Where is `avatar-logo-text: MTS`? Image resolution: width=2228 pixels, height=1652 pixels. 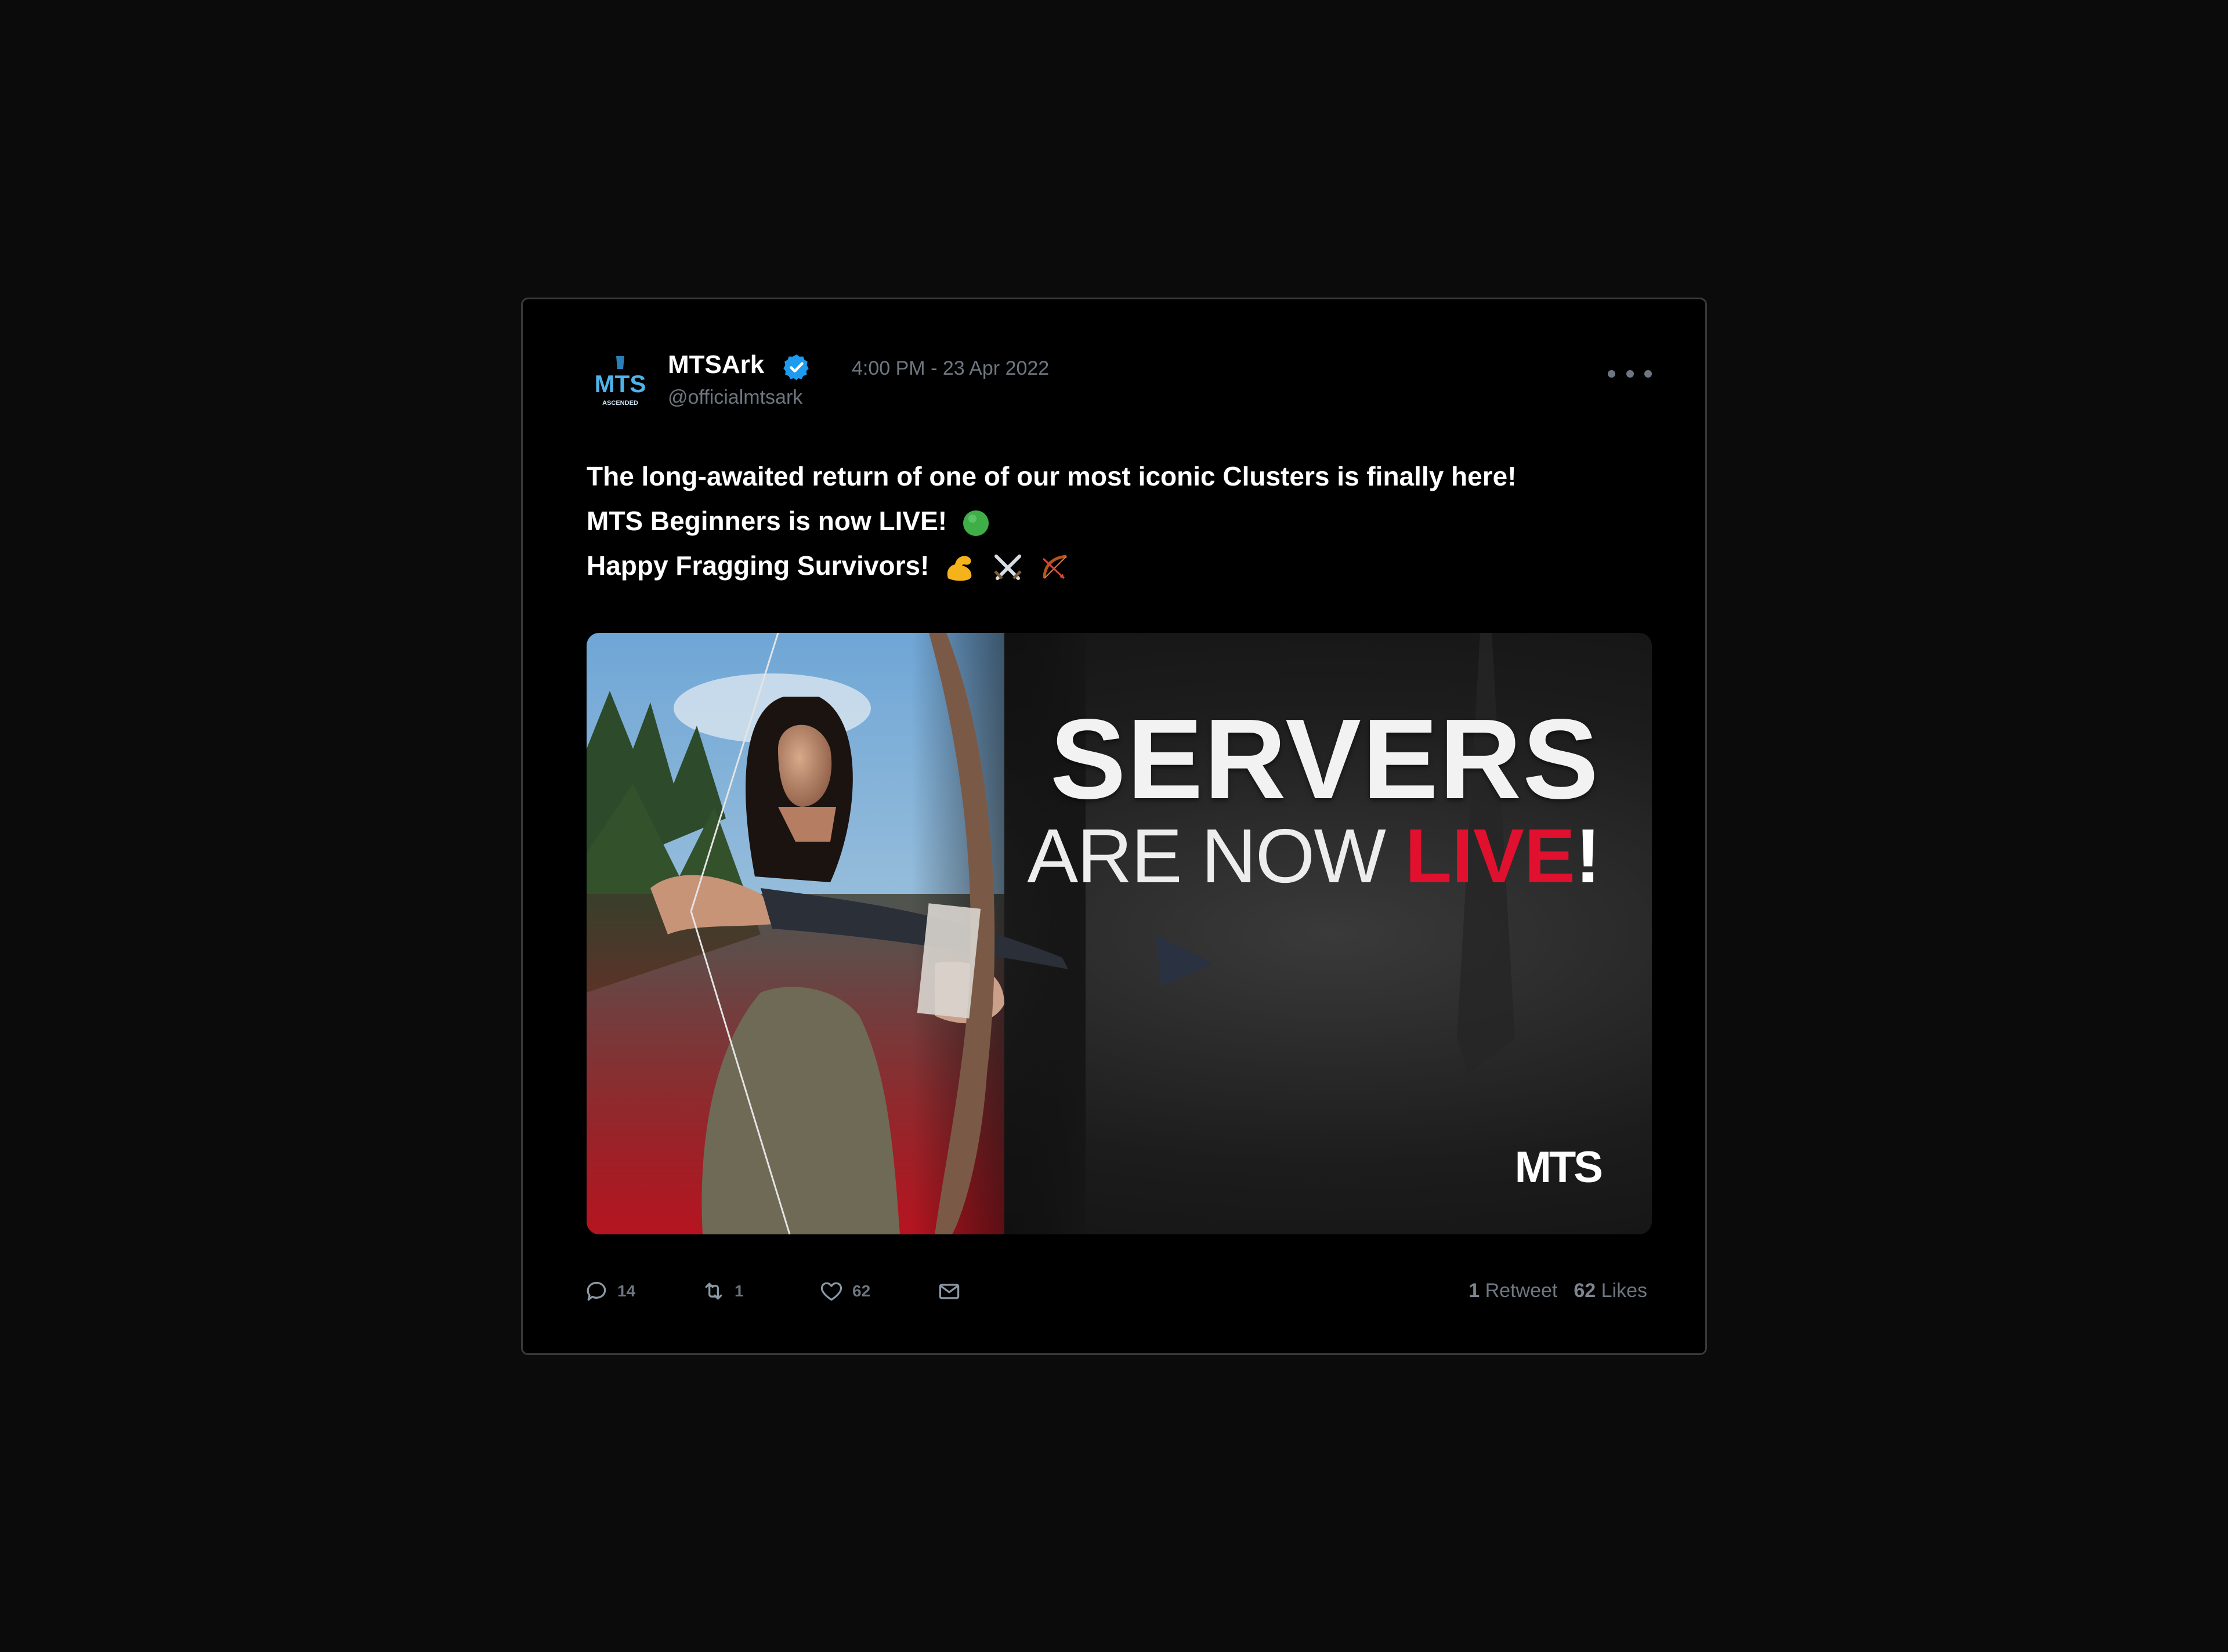 avatar-logo-text: MTS is located at coordinates (620, 383).